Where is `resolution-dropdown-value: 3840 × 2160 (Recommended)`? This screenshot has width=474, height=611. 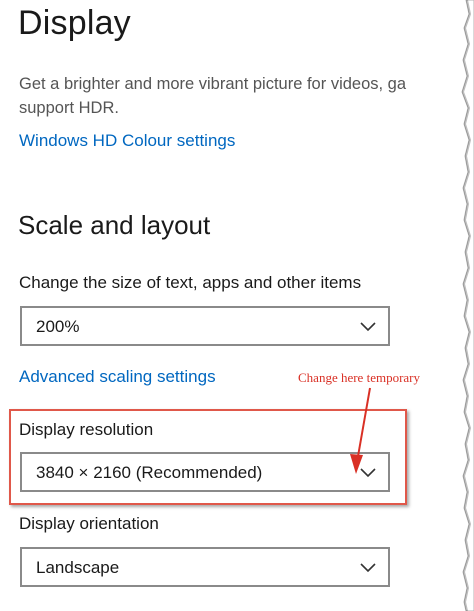
resolution-dropdown-value: 3840 × 2160 (Recommended) is located at coordinates (149, 472).